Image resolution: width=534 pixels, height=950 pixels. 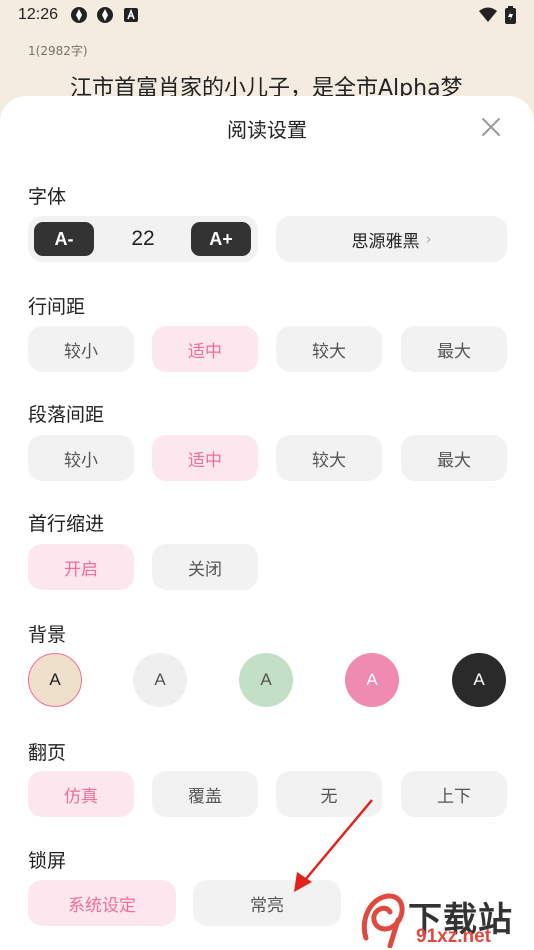 I want to click on paragraph-spacing-option-selected: 适中, so click(x=205, y=458).